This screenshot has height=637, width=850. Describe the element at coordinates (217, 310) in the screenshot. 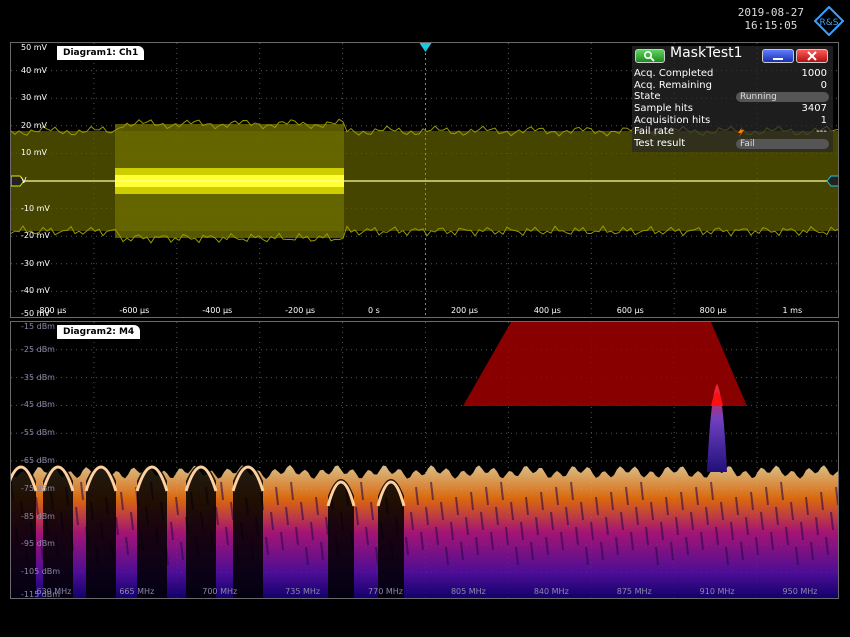

I see `x-tick-label: -400 µs` at that location.